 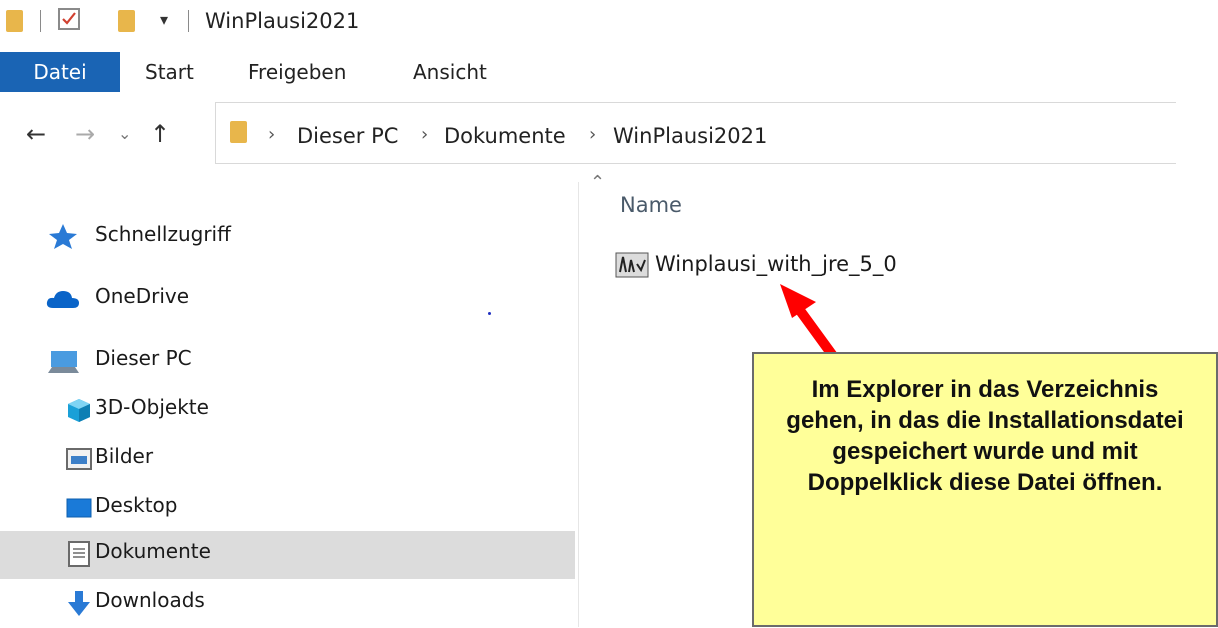 I want to click on nav-item-label: OneDrive, so click(x=142, y=296).